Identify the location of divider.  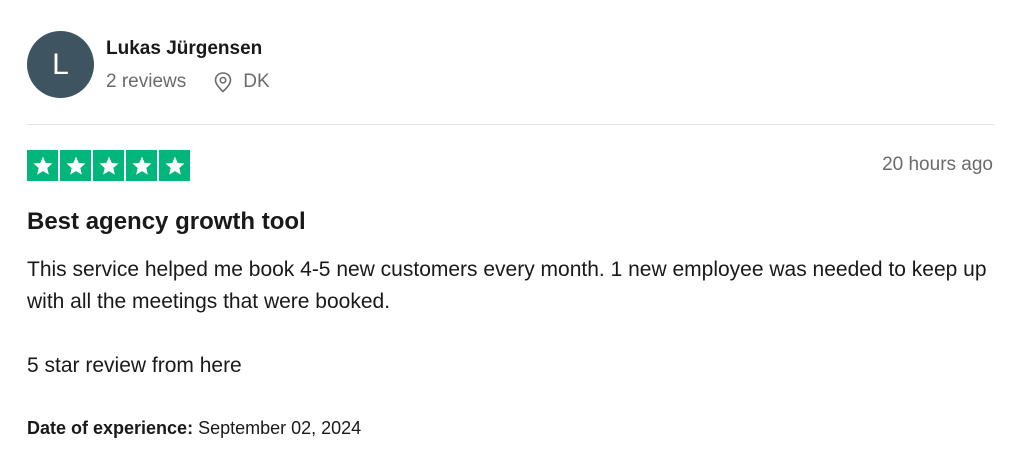
(510, 124).